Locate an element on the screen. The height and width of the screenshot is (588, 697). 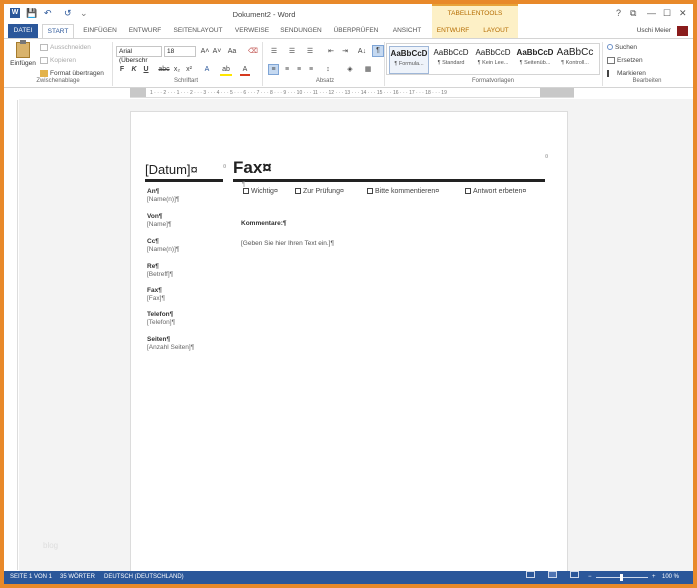
close-button: ✕ is located at coordinates (683, 13).